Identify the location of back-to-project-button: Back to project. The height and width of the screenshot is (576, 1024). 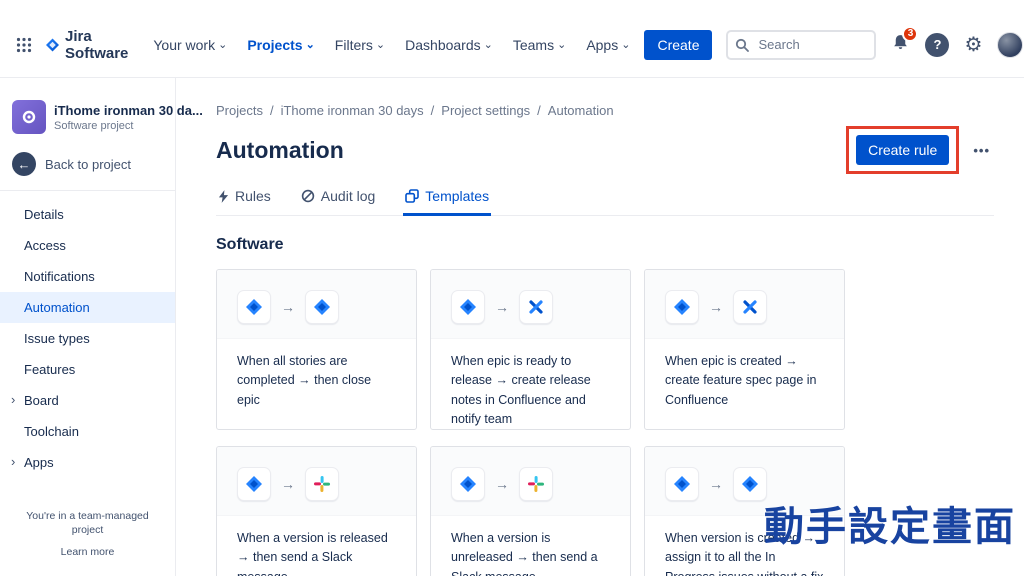
(87, 164).